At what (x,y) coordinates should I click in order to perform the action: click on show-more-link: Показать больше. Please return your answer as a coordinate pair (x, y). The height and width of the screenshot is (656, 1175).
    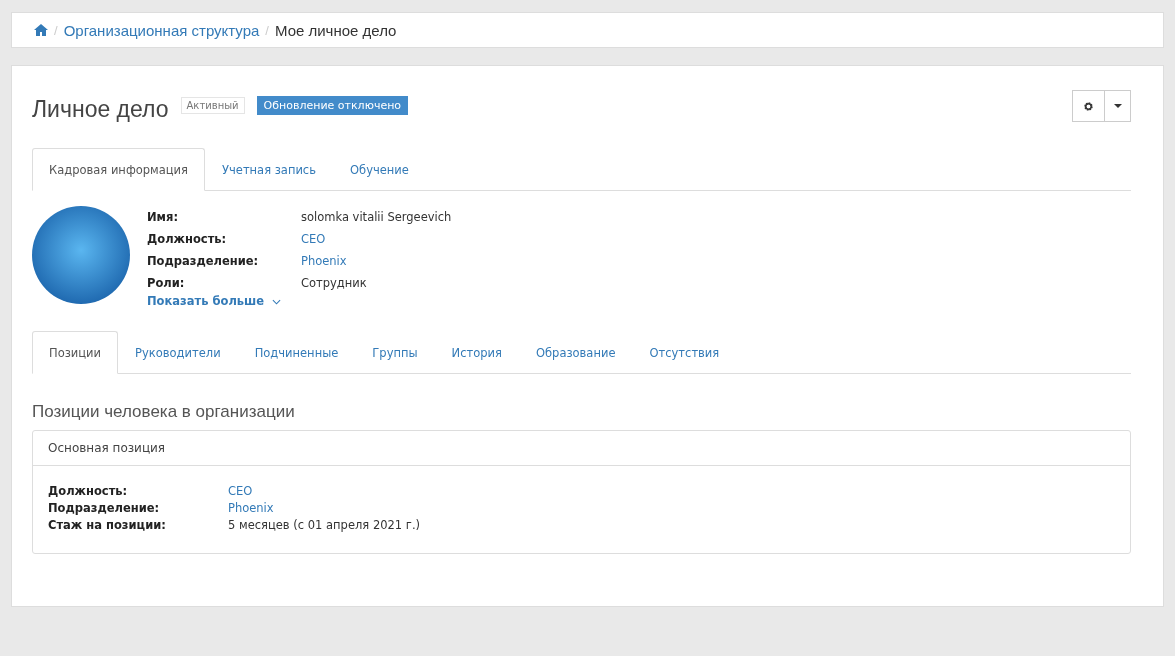
    Looking at the image, I should click on (206, 301).